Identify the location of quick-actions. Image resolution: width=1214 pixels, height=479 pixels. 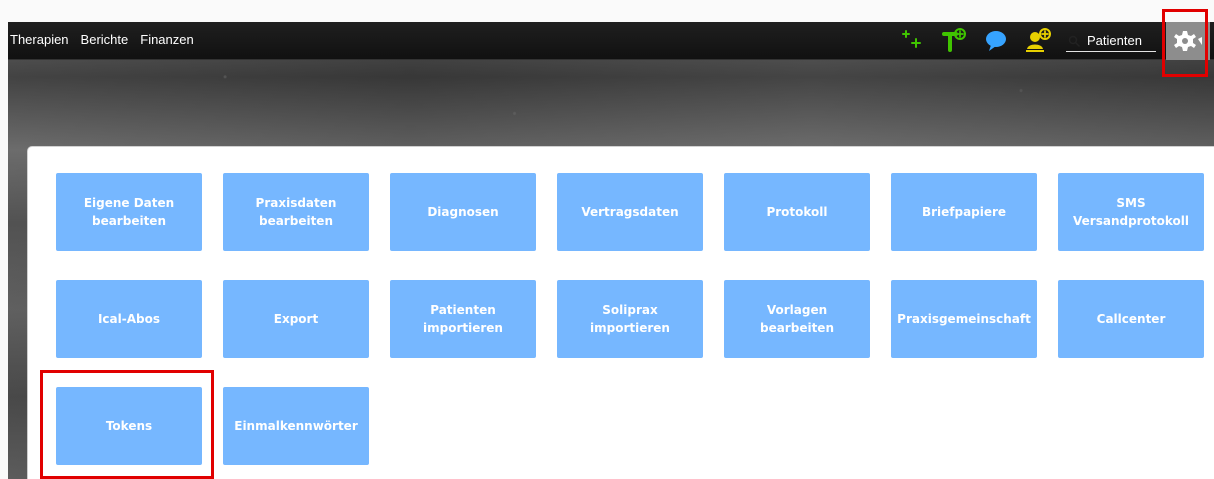
(975, 41).